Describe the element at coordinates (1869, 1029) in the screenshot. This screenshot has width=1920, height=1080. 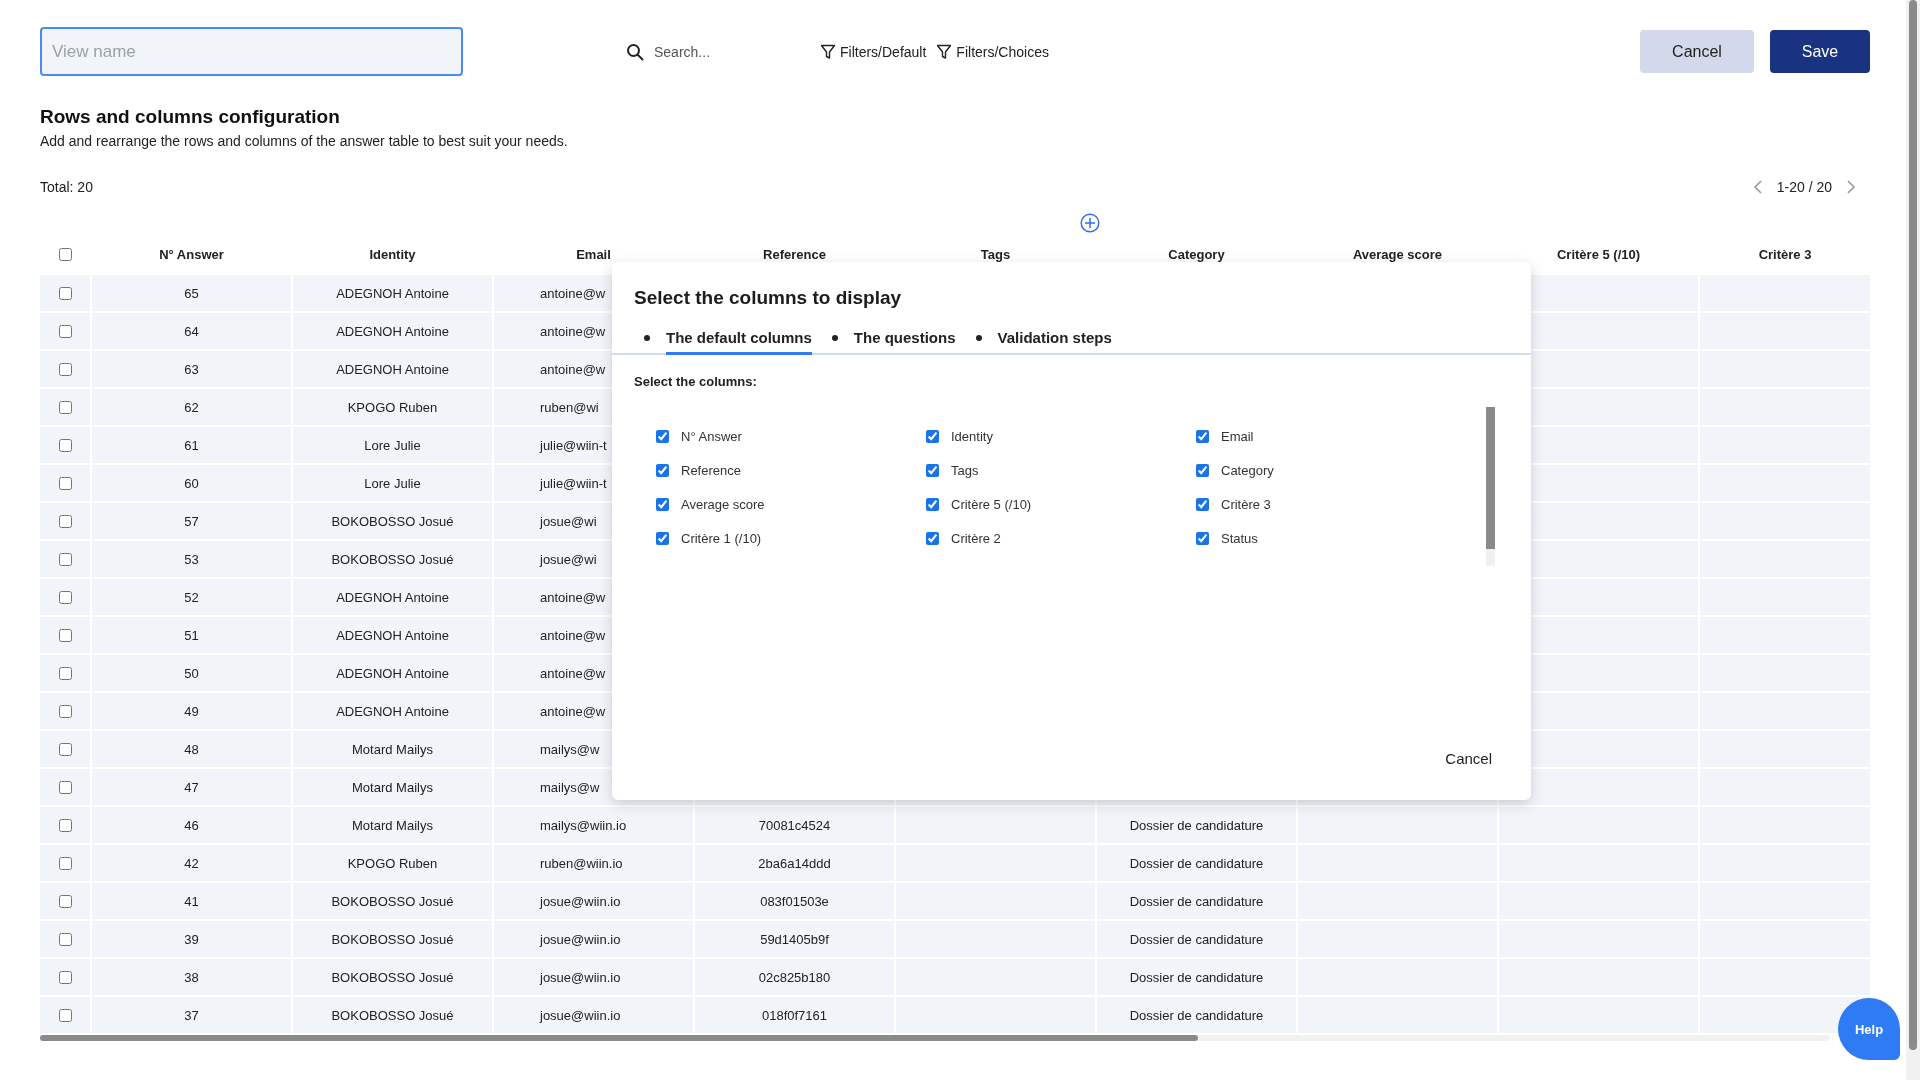
I see `help-button: Help` at that location.